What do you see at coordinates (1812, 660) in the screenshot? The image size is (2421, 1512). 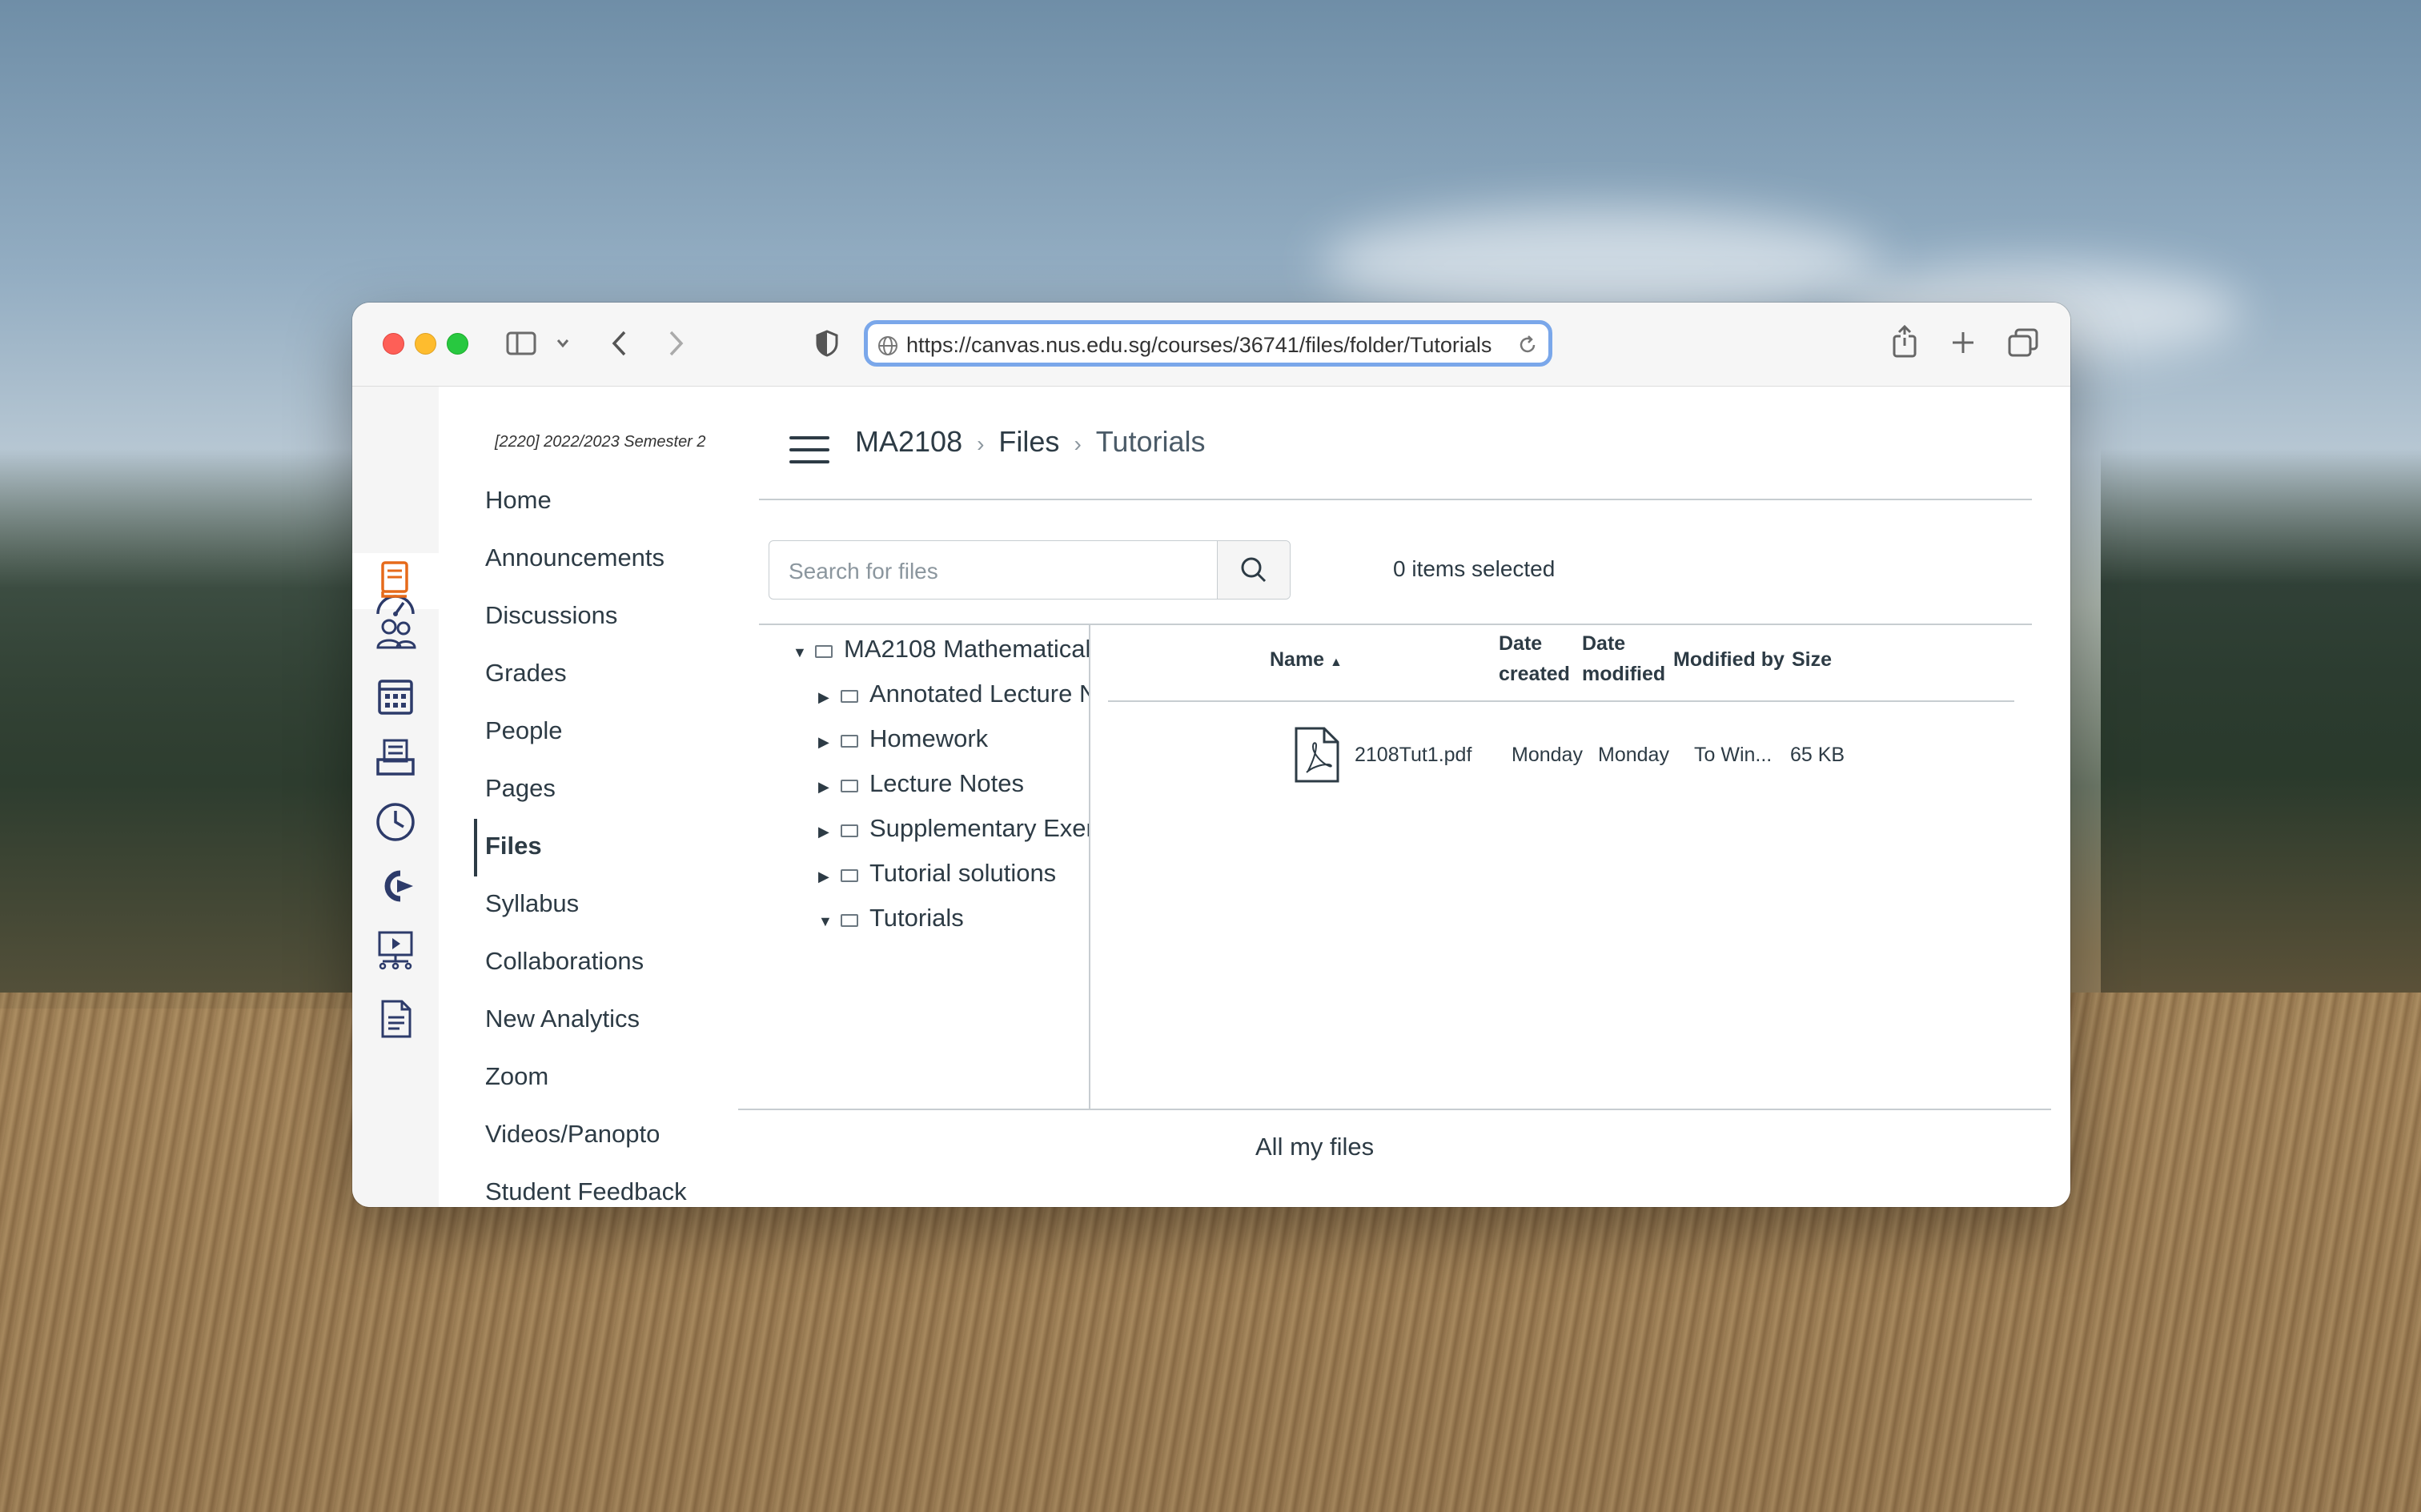 I see `column-size: Size` at bounding box center [1812, 660].